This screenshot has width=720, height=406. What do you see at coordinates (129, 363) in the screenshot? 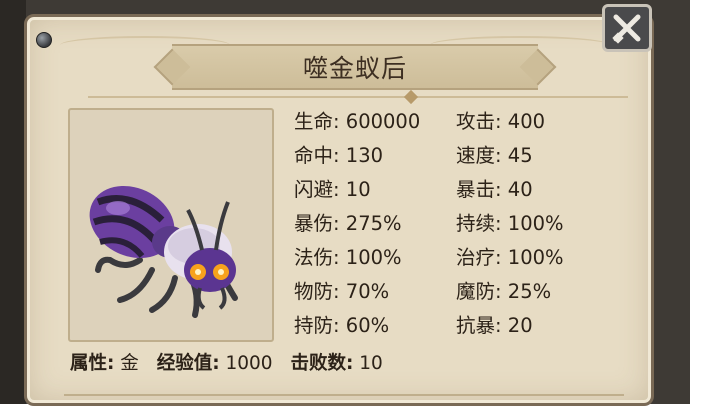
I see `attribute-value: 金` at bounding box center [129, 363].